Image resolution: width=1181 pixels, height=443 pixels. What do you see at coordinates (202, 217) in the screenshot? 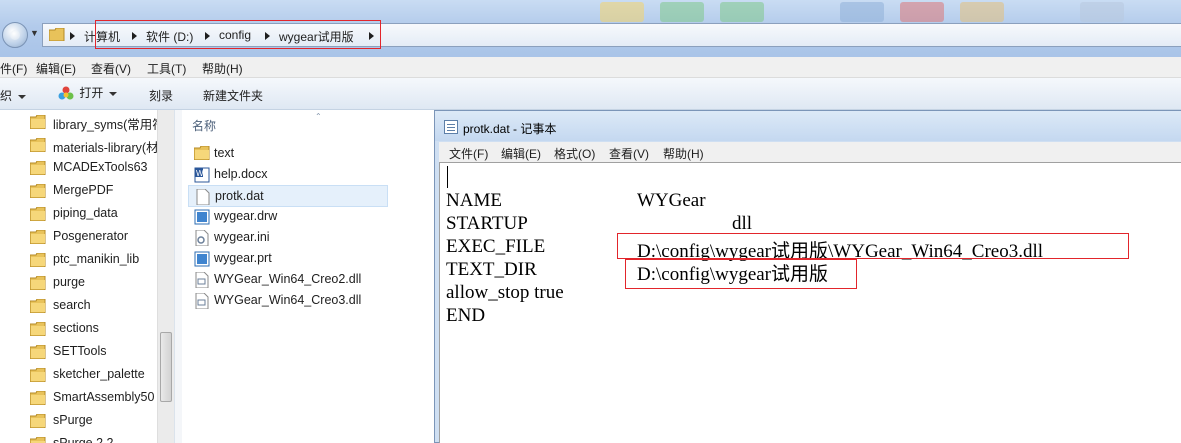
I see `creo-file-icon` at bounding box center [202, 217].